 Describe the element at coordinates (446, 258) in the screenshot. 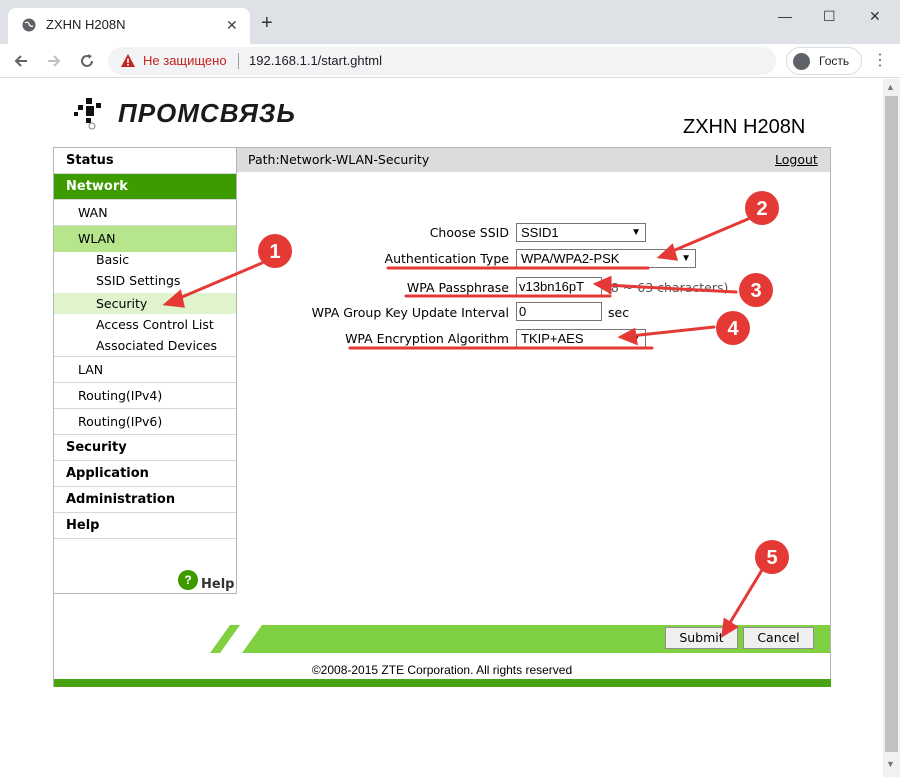

I see `auth-type-label: Authentication Type` at that location.